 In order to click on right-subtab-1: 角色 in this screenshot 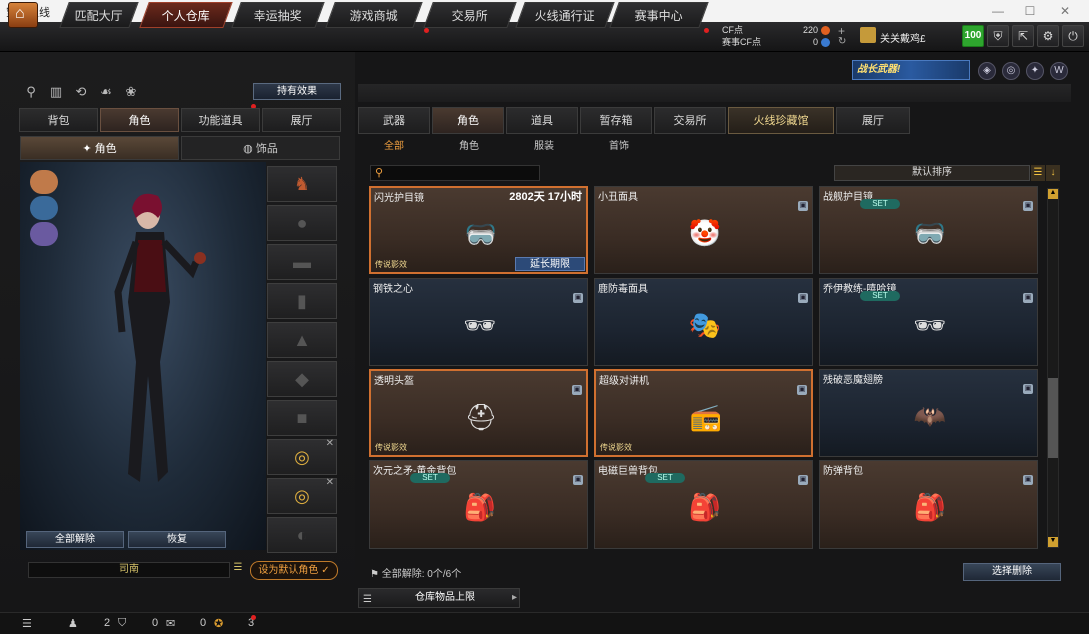, I will do `click(469, 147)`.